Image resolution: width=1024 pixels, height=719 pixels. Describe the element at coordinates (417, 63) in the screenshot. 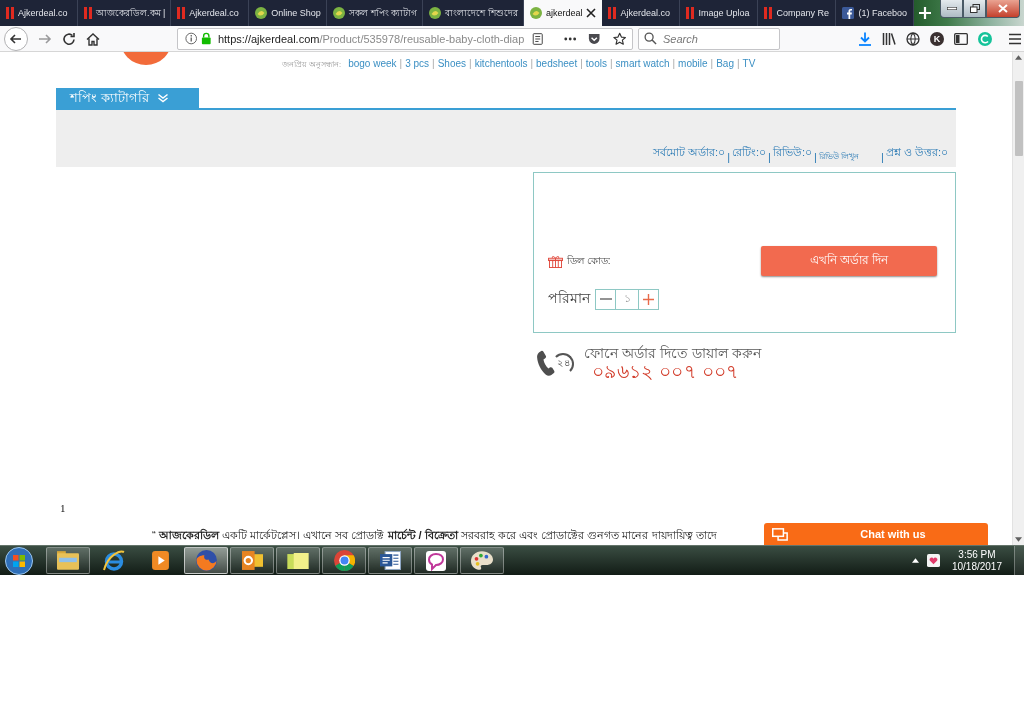

I see `search-link: 3 pcs` at that location.